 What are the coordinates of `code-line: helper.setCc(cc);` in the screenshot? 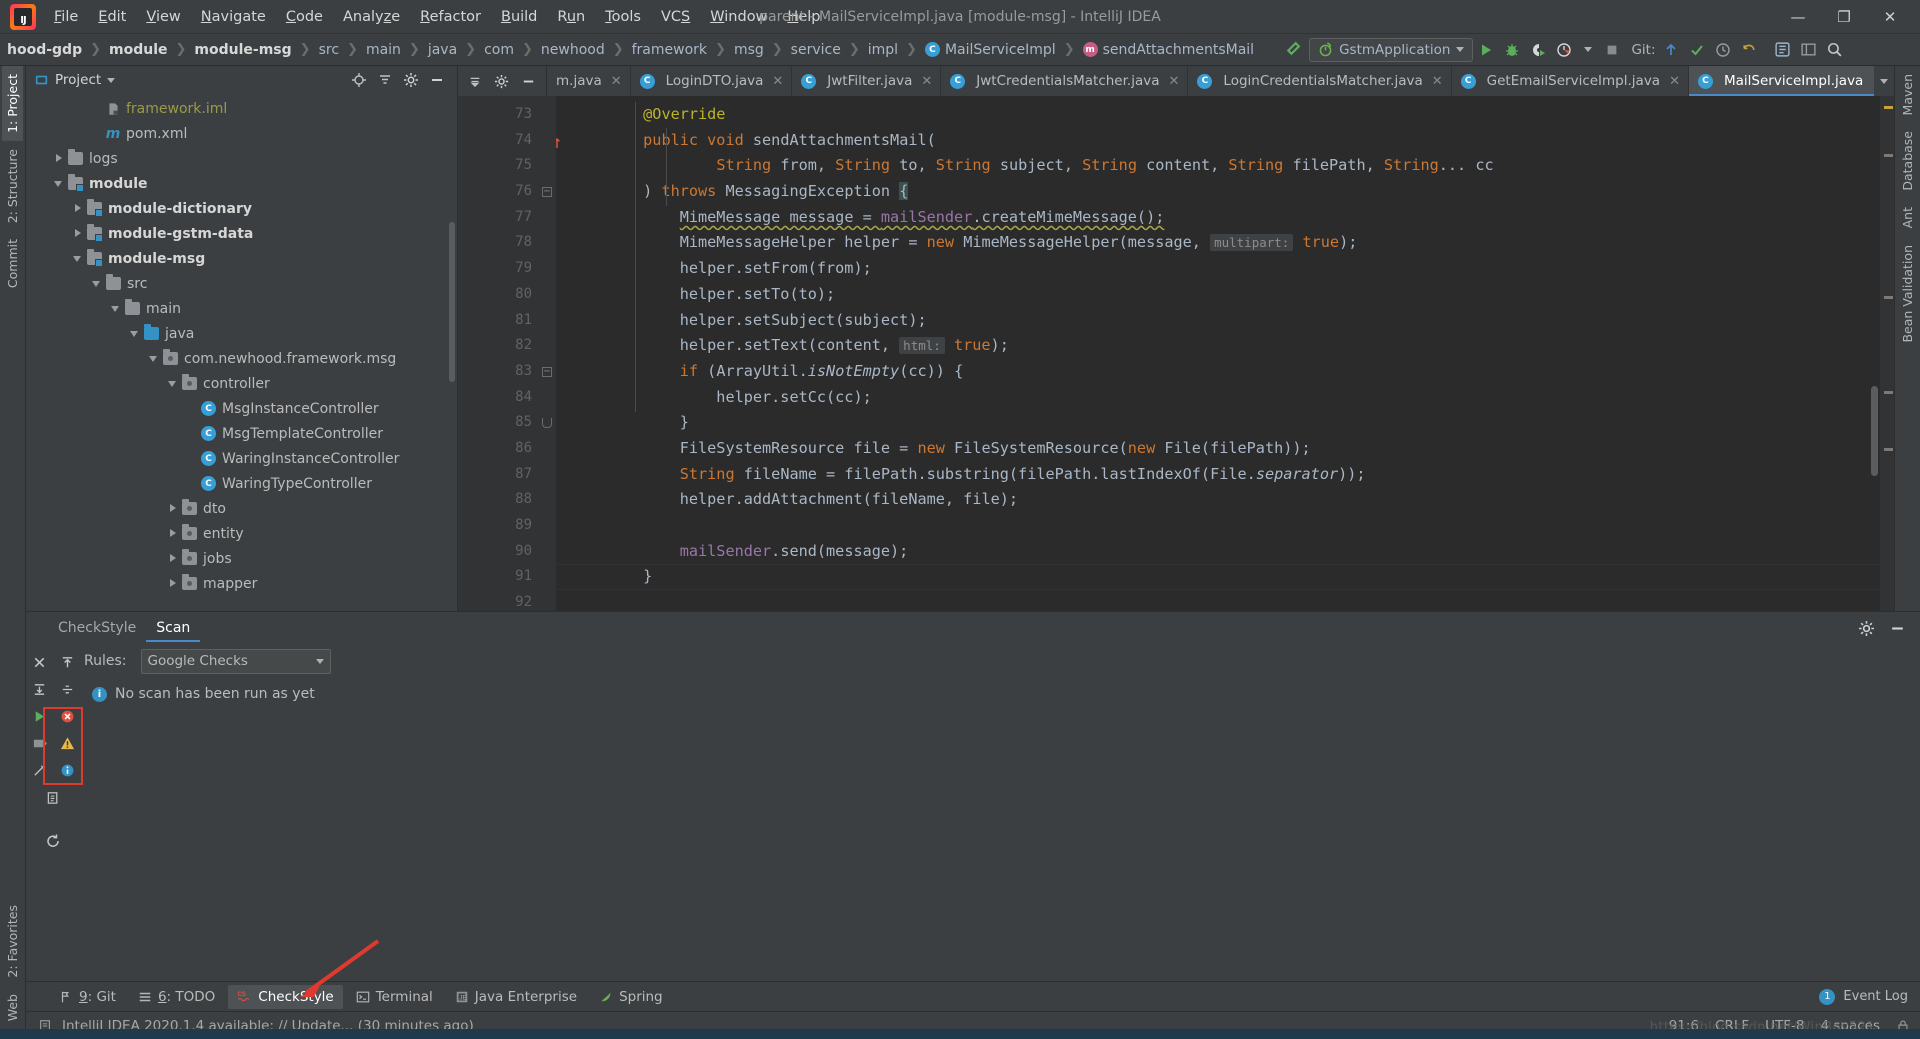 It's located at (1218, 398).